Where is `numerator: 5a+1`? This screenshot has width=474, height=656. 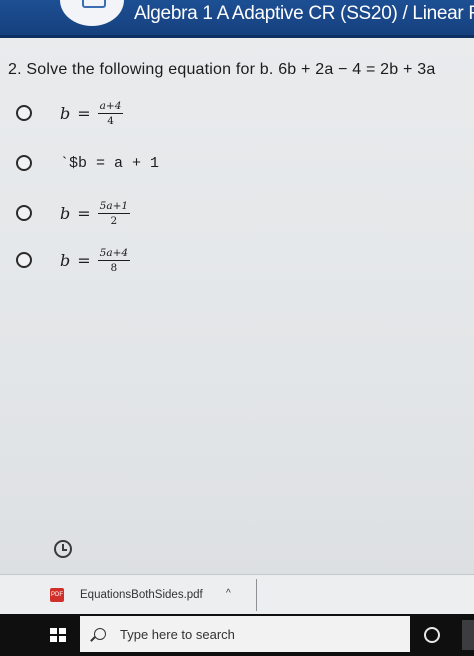 numerator: 5a+1 is located at coordinates (114, 206).